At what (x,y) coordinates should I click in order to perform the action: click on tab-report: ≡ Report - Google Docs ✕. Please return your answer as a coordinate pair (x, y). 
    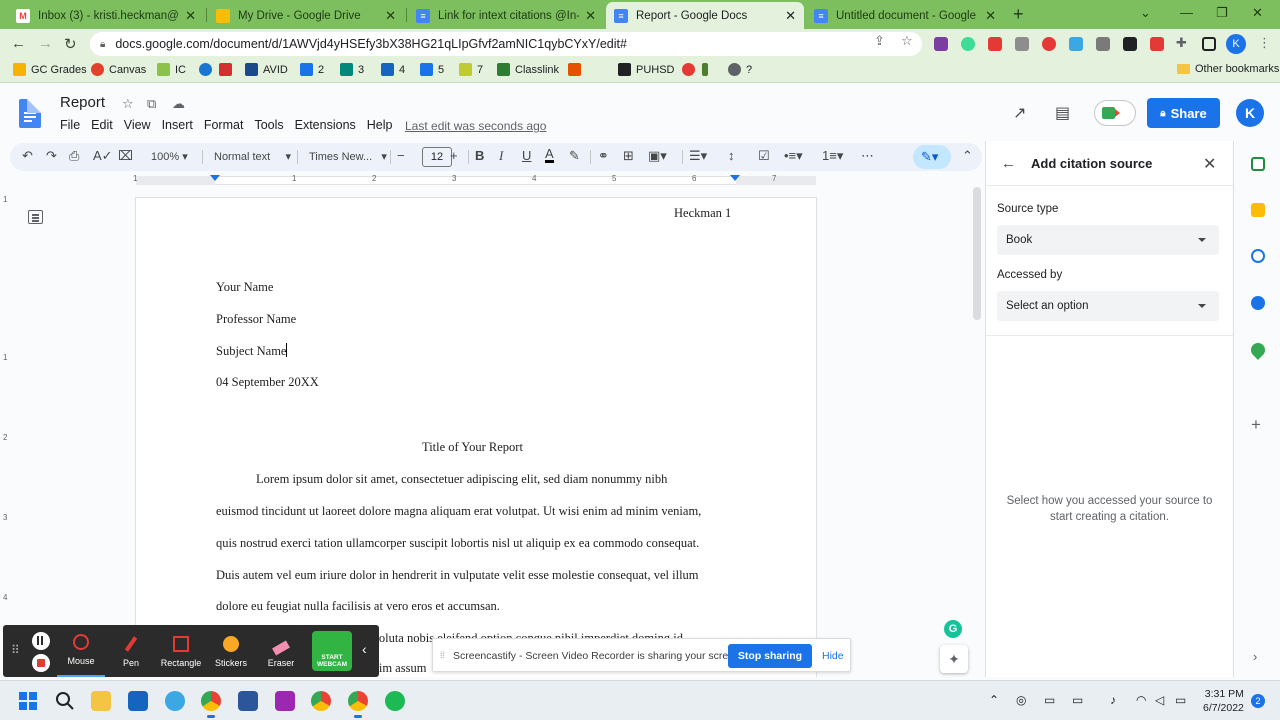
    Looking at the image, I should click on (705, 15).